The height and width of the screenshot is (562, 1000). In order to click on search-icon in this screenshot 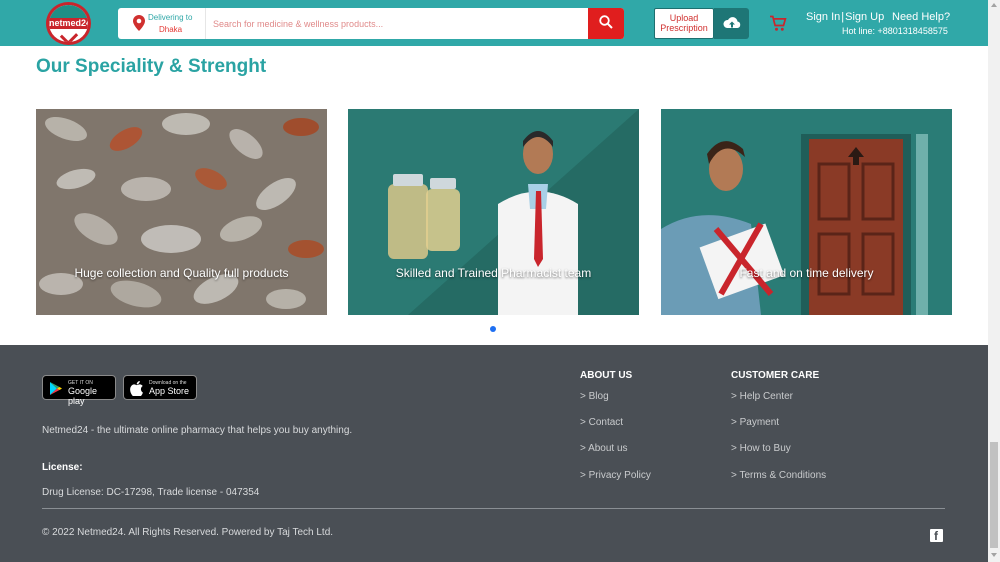, I will do `click(606, 22)`.